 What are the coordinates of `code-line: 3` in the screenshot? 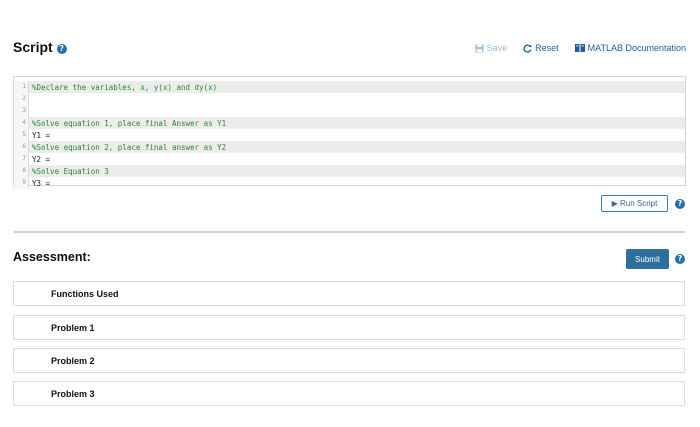 It's located at (349, 111).